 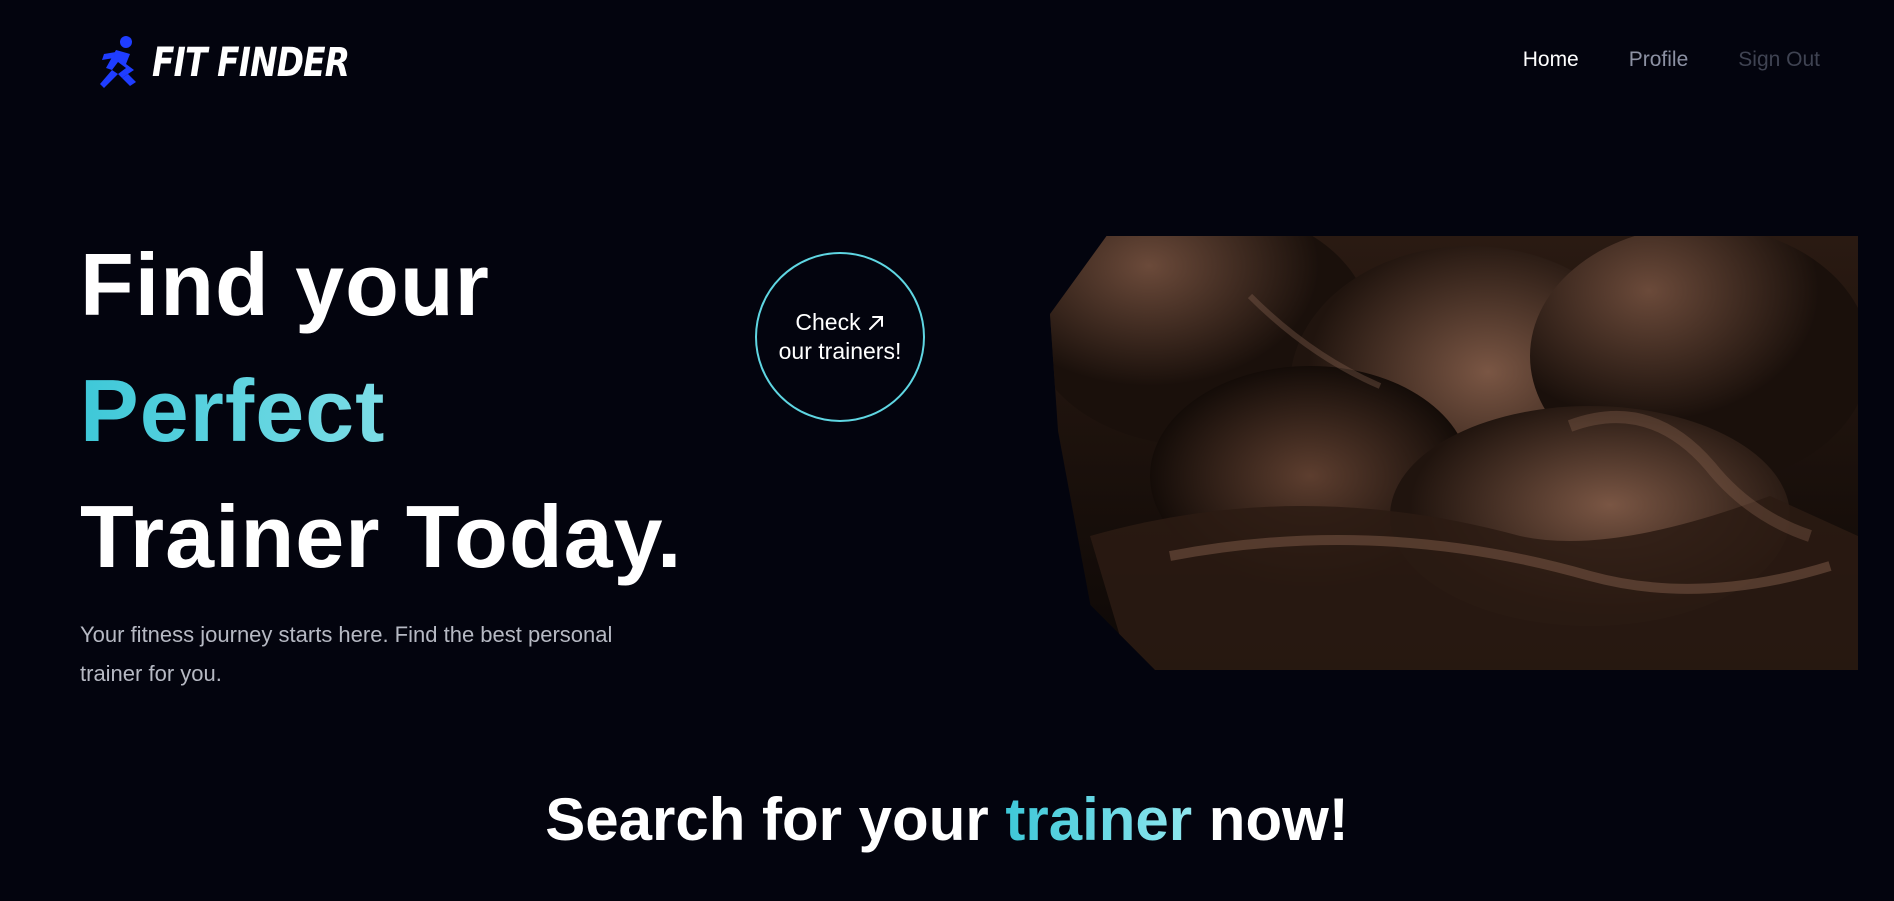 What do you see at coordinates (251, 63) in the screenshot?
I see `brand-name: FIT FINDER` at bounding box center [251, 63].